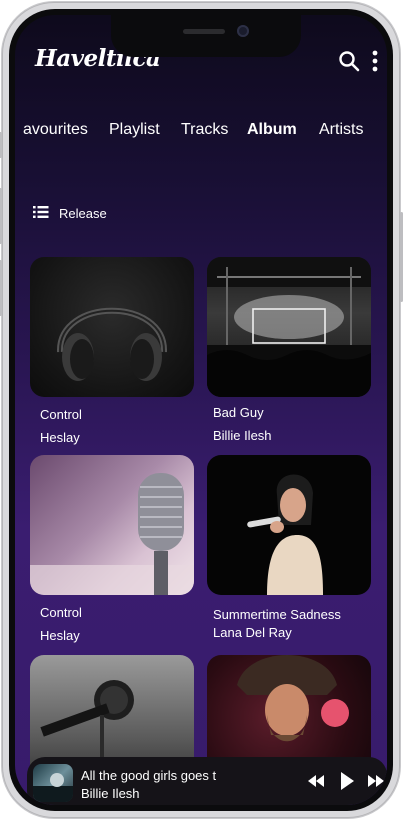 The width and height of the screenshot is (404, 822). I want to click on volume-down-button, so click(1, 288).